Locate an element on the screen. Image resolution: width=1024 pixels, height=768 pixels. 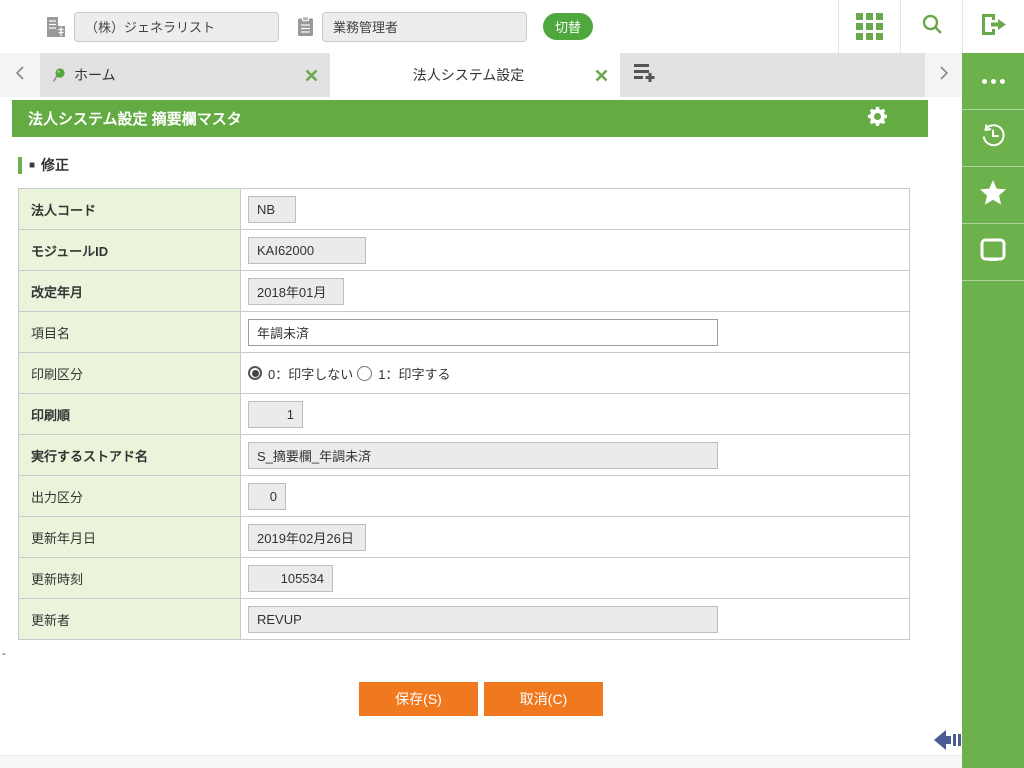
table-row: 実行するストアド名 is located at coordinates (464, 455).